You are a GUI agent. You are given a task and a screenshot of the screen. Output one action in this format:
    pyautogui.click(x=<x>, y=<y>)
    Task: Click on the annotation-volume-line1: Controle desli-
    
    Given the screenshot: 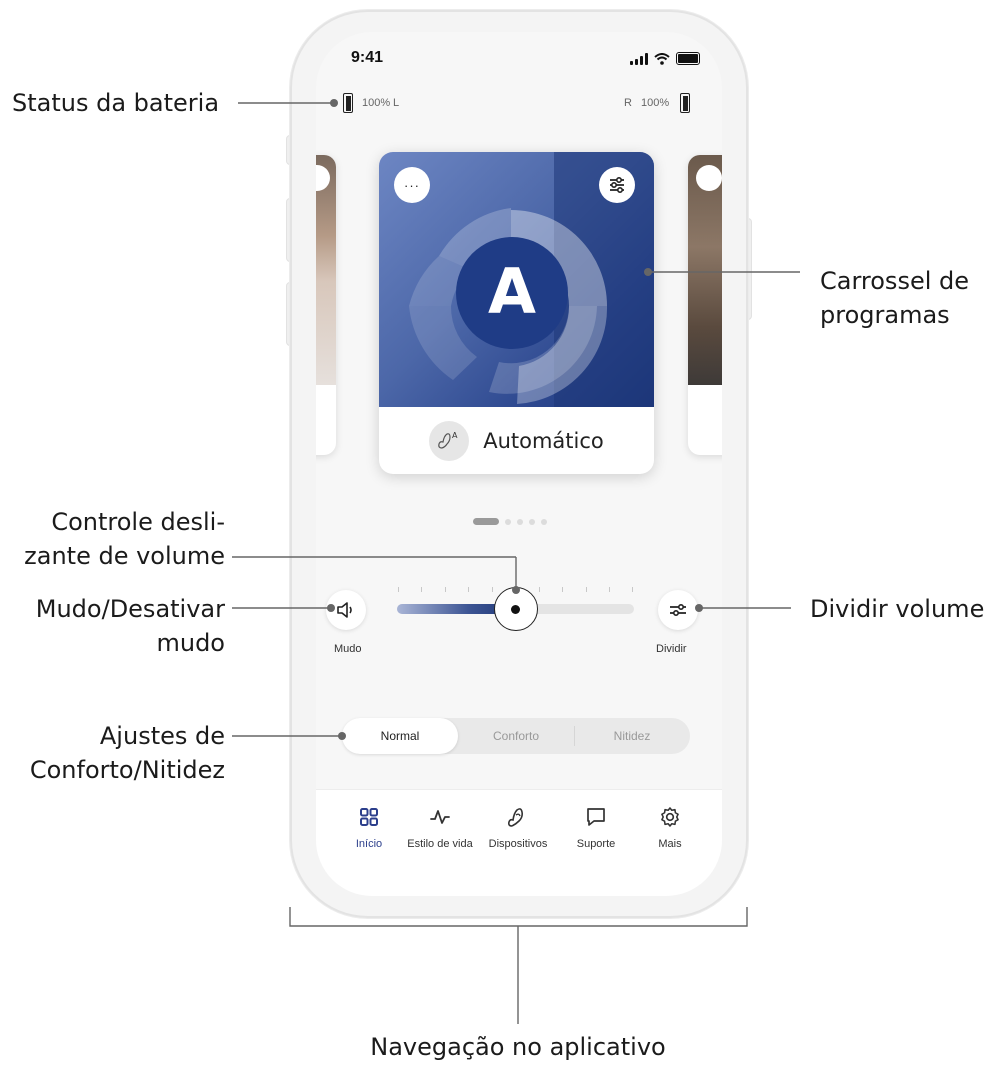 What is the action you would take?
    pyautogui.click(x=138, y=522)
    